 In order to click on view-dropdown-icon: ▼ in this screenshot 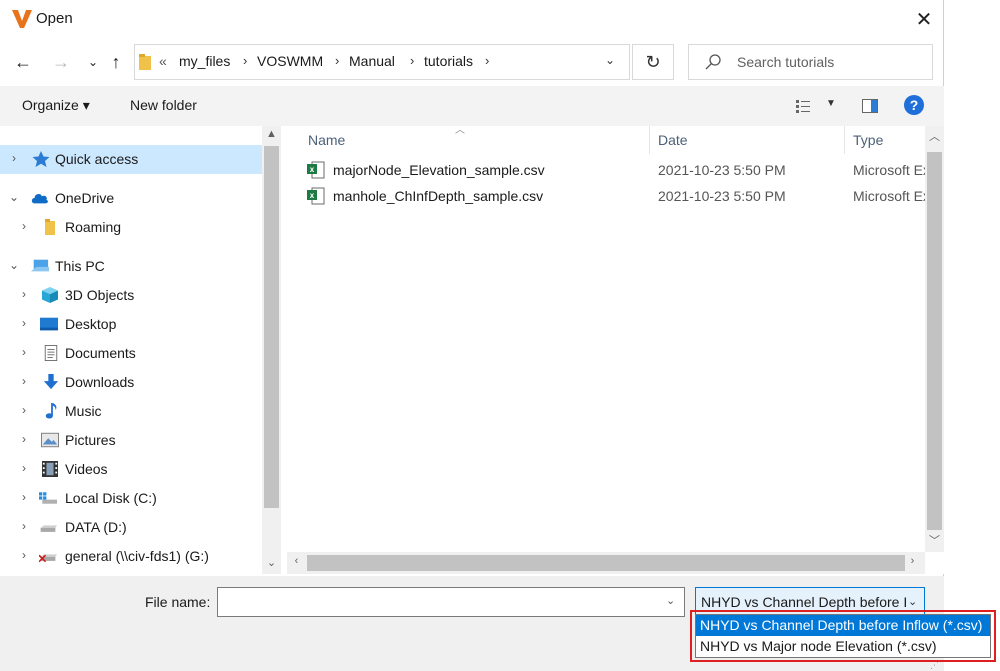, I will do `click(831, 103)`.